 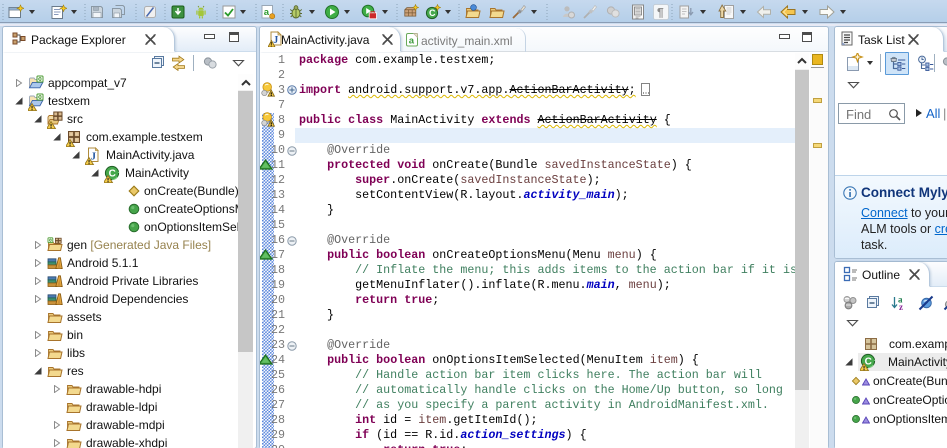 What do you see at coordinates (275, 40) in the screenshot?
I see `svg-text: J` at bounding box center [275, 40].